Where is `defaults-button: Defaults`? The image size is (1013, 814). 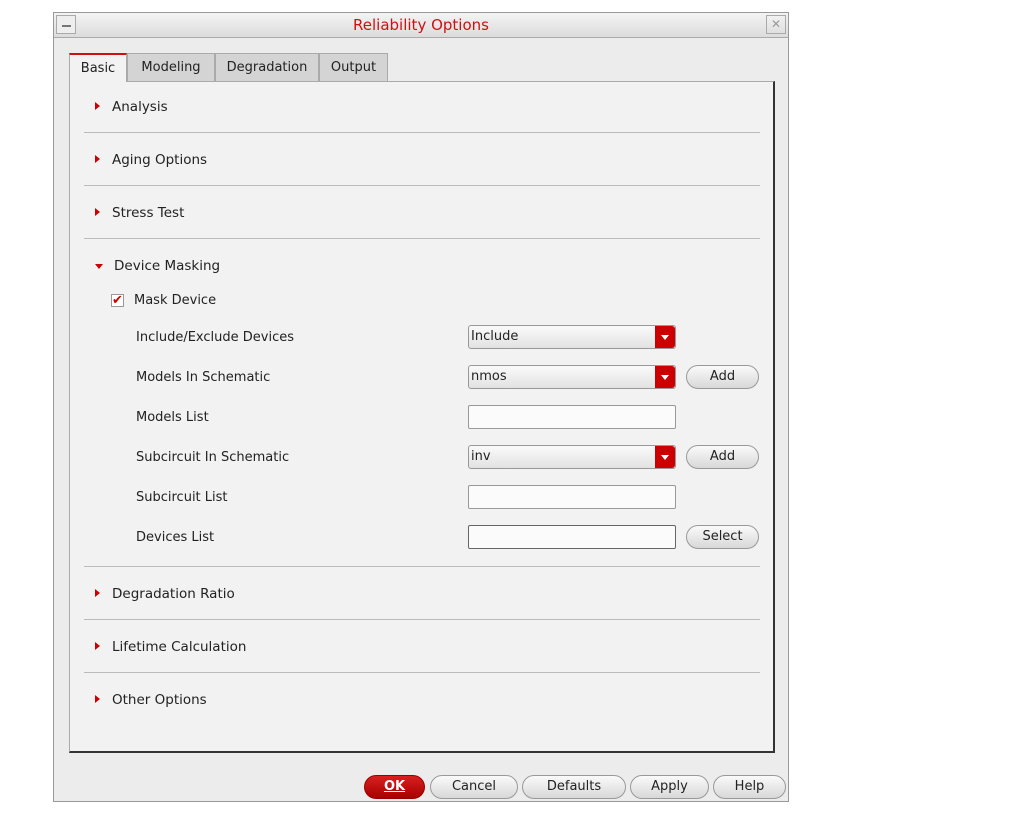
defaults-button: Defaults is located at coordinates (574, 787).